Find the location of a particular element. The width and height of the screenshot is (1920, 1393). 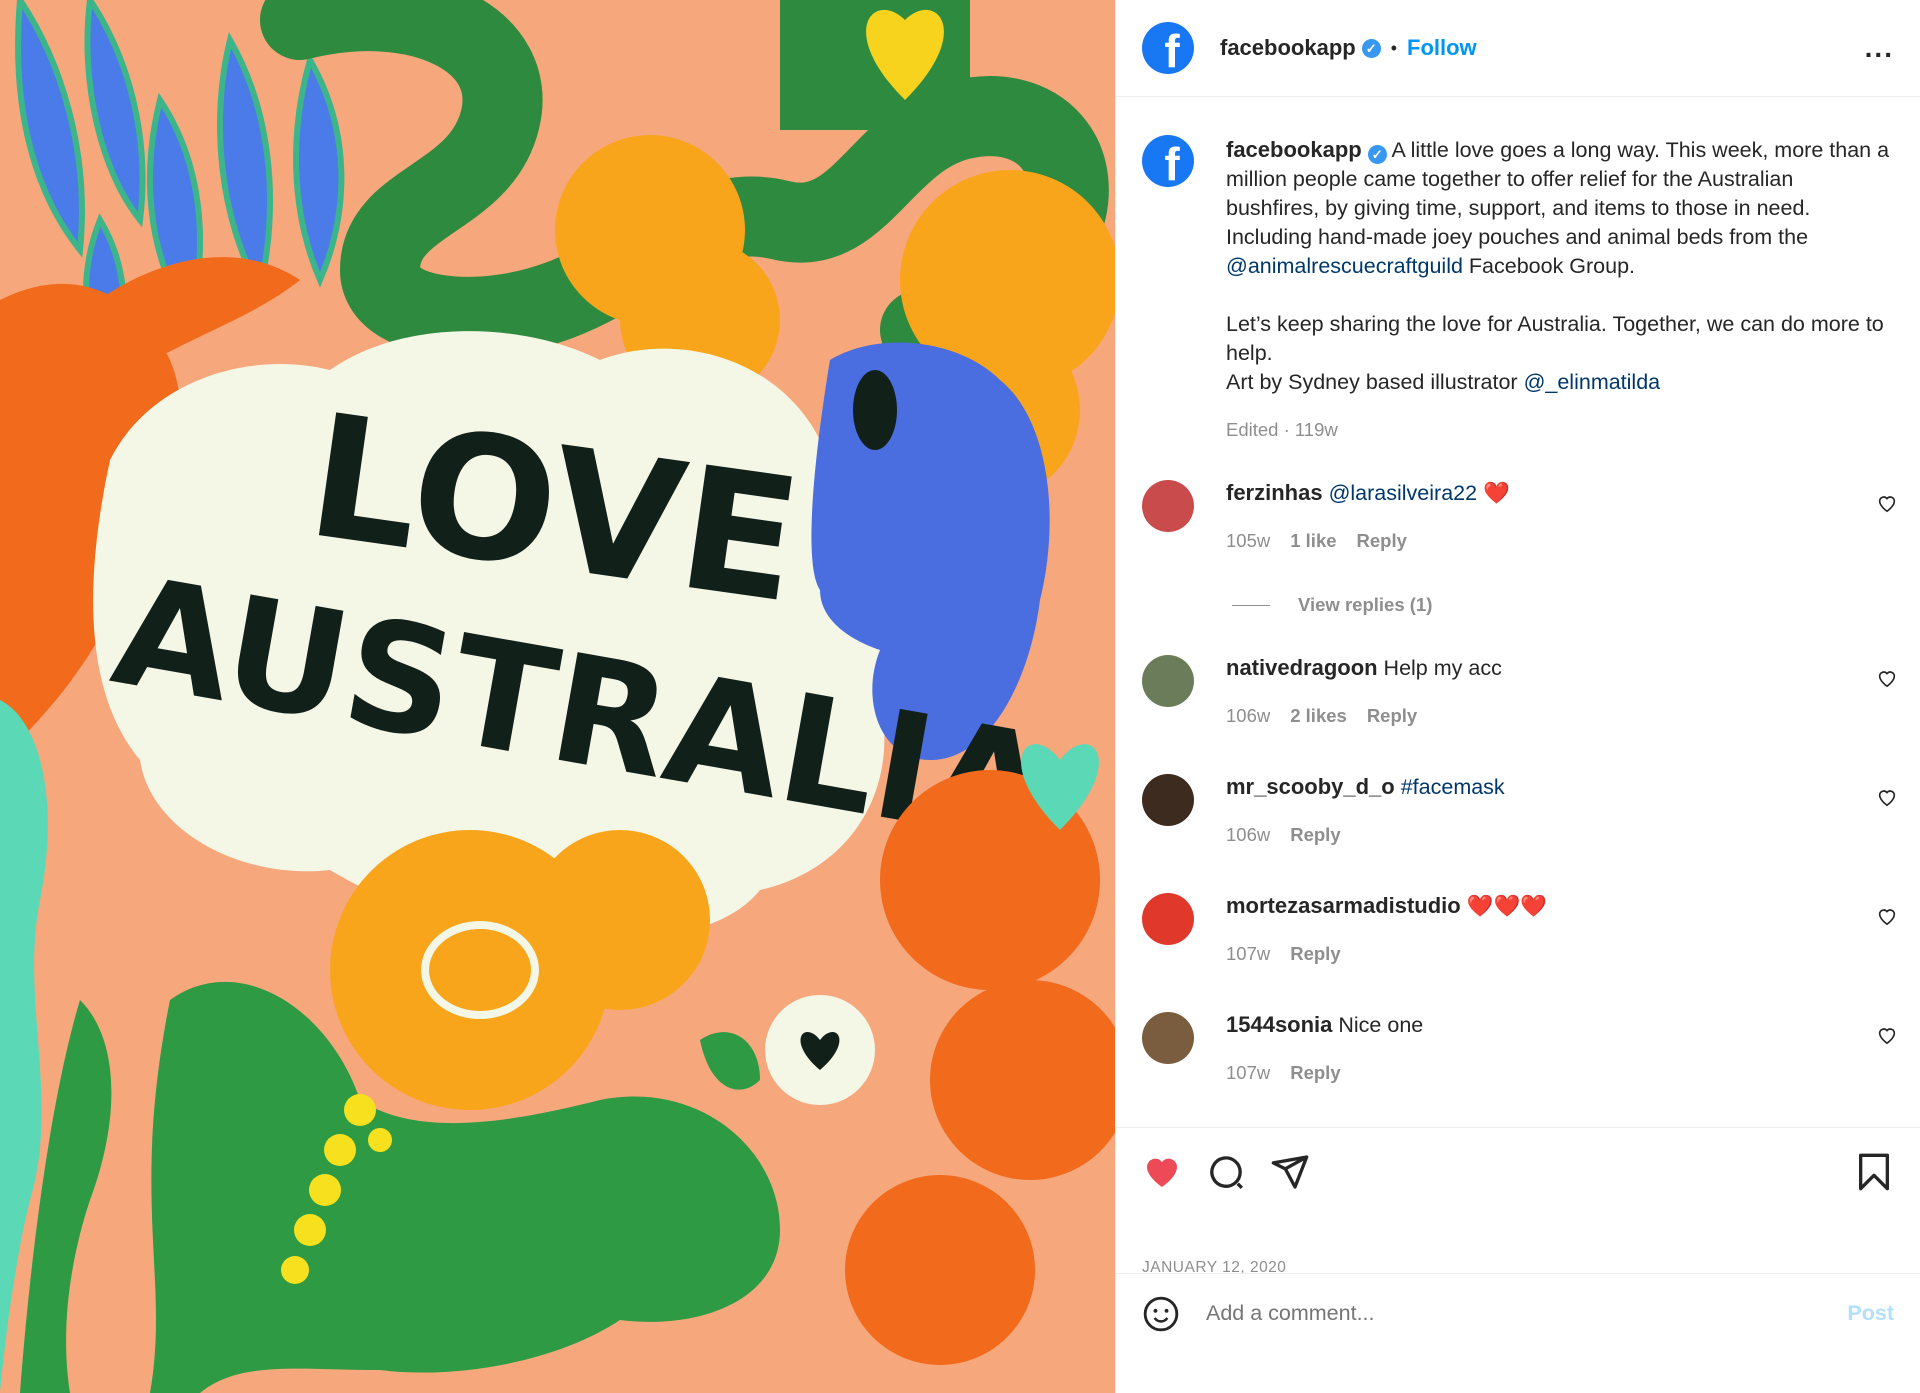

comment-username: 1544sonia is located at coordinates (1279, 1024).